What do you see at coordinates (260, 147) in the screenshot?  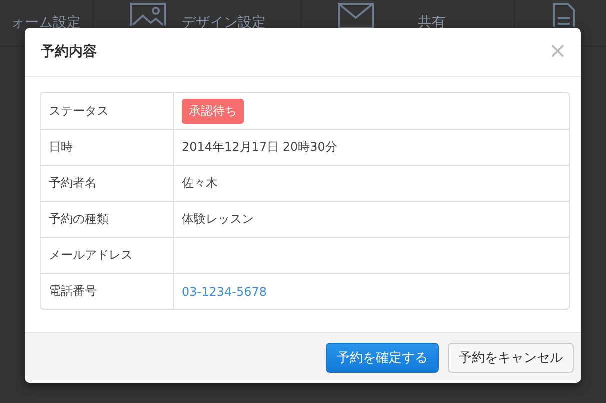 I see `table-cell: 2014年12月17日 20時30分` at bounding box center [260, 147].